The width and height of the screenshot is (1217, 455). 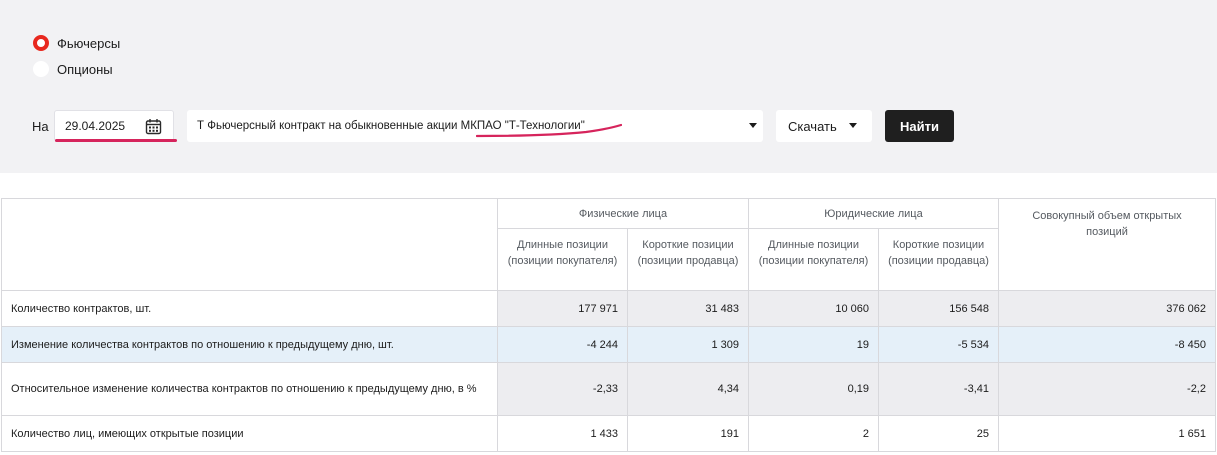 I want to click on cell-value: -2,2, so click(x=1107, y=389).